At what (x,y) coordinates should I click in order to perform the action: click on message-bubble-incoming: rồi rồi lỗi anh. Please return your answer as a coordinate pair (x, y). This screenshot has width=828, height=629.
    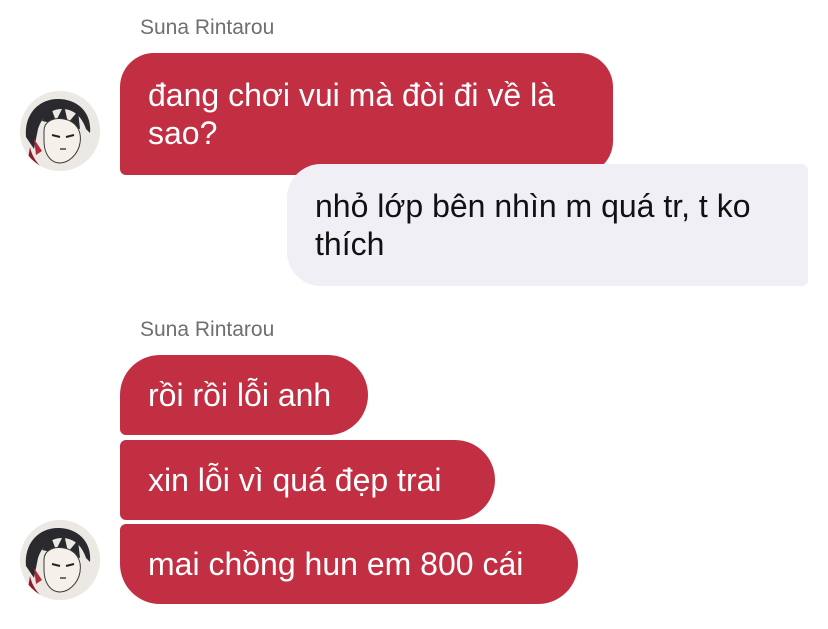
    Looking at the image, I should click on (244, 395).